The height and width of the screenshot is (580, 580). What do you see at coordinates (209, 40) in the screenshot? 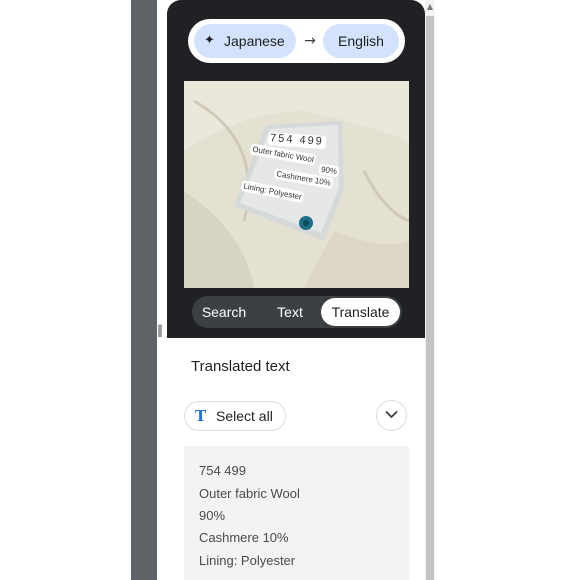
I see `sparkle-icon: ✦` at bounding box center [209, 40].